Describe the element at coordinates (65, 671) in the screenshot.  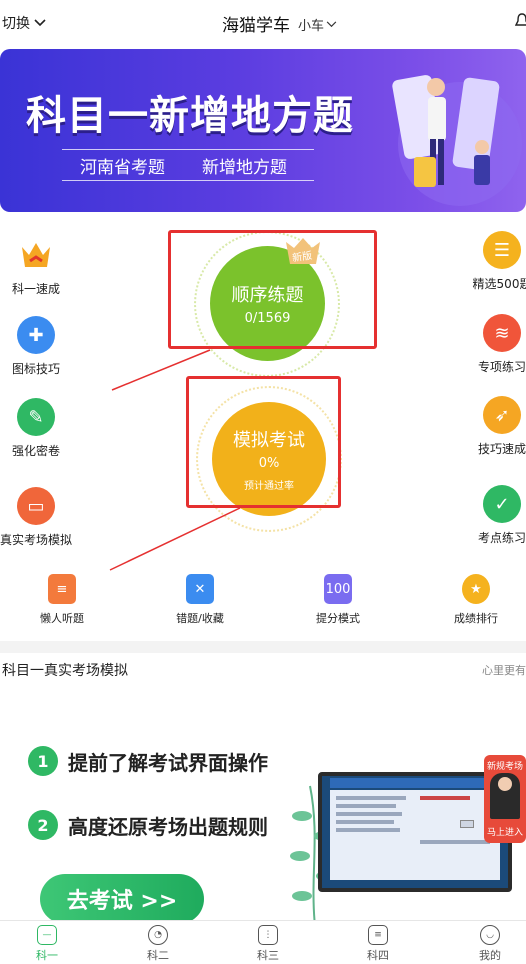
I see `section-title: 科目一真实考场模拟` at that location.